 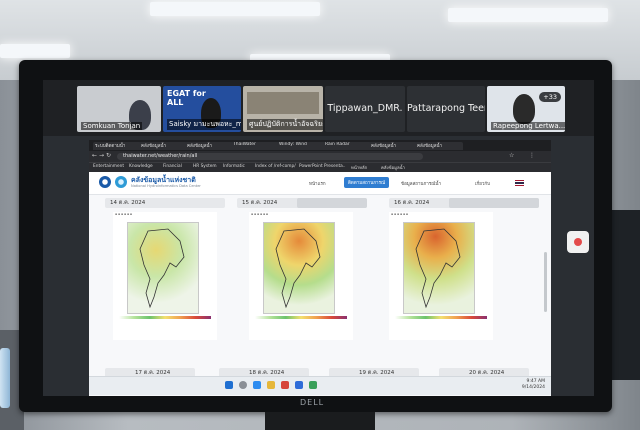 What do you see at coordinates (421, 183) in the screenshot?
I see `nav-item-water-data: ข้อมูลสถานการณ์น้ำ` at bounding box center [421, 183].